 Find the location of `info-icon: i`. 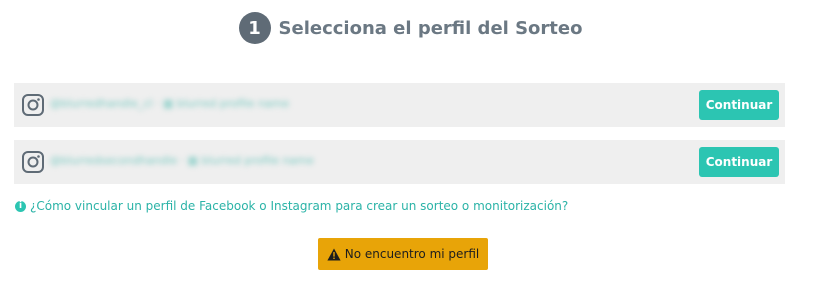

info-icon: i is located at coordinates (20, 206).